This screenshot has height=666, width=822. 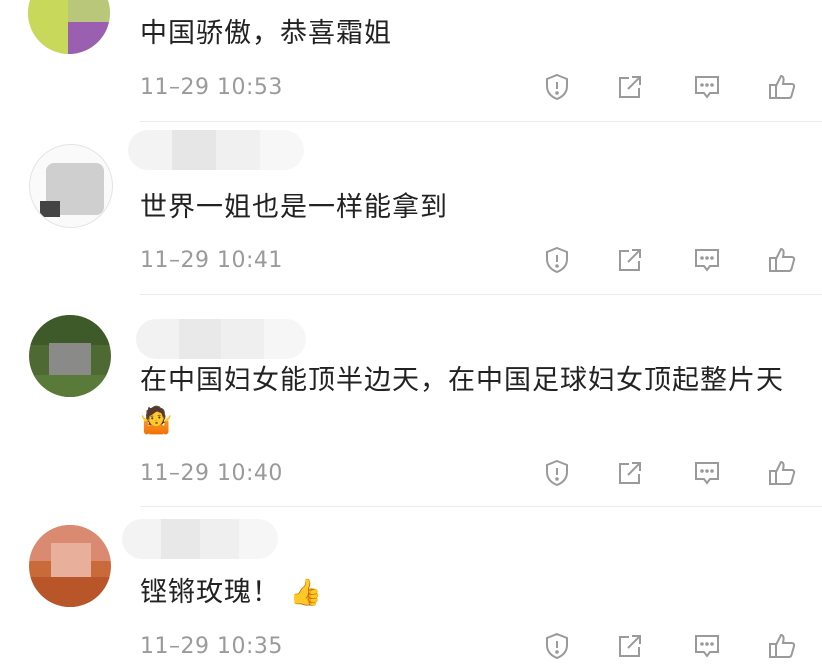 What do you see at coordinates (294, 207) in the screenshot?
I see `comment-text: 世界一姐也是一样能拿到` at bounding box center [294, 207].